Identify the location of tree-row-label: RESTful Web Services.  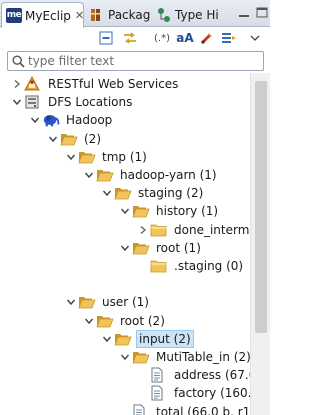
(113, 84).